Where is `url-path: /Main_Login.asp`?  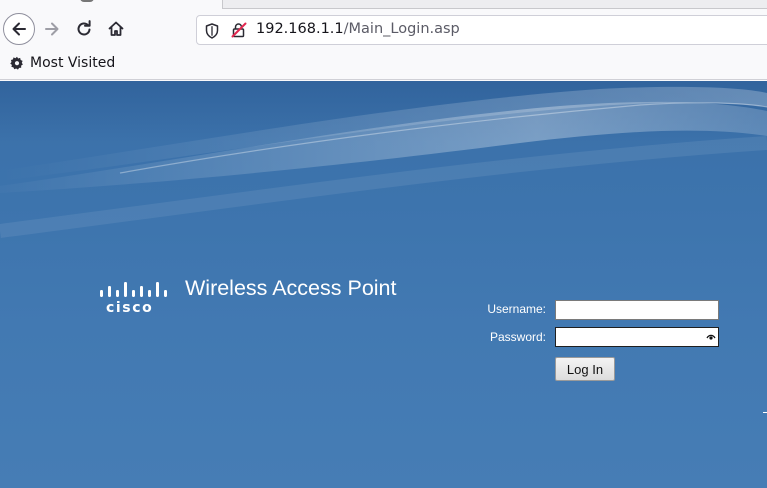
url-path: /Main_Login.asp is located at coordinates (401, 29).